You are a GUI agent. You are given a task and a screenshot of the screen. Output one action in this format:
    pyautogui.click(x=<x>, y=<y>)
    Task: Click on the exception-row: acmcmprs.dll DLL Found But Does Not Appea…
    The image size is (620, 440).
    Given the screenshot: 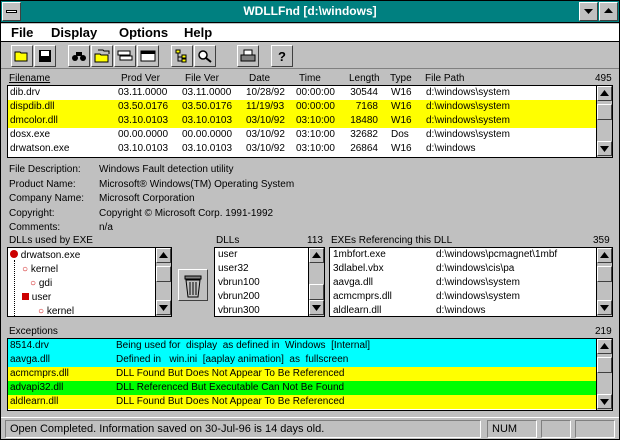 What is the action you would take?
    pyautogui.click(x=302, y=374)
    